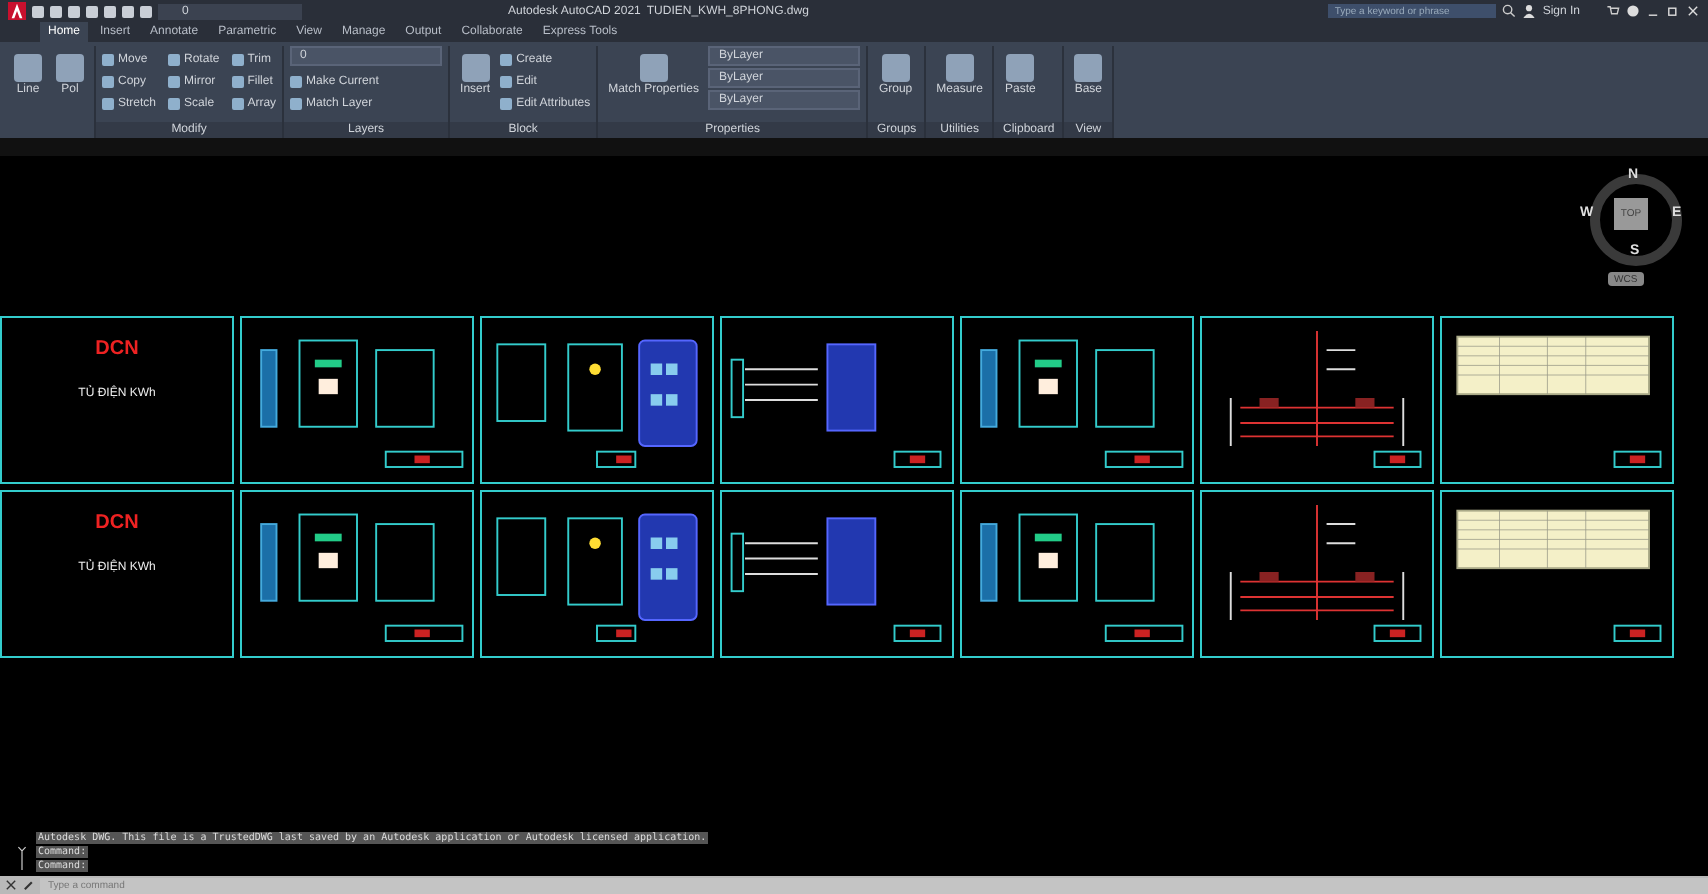  Describe the element at coordinates (29, 885) in the screenshot. I see `wrench-icon` at that location.